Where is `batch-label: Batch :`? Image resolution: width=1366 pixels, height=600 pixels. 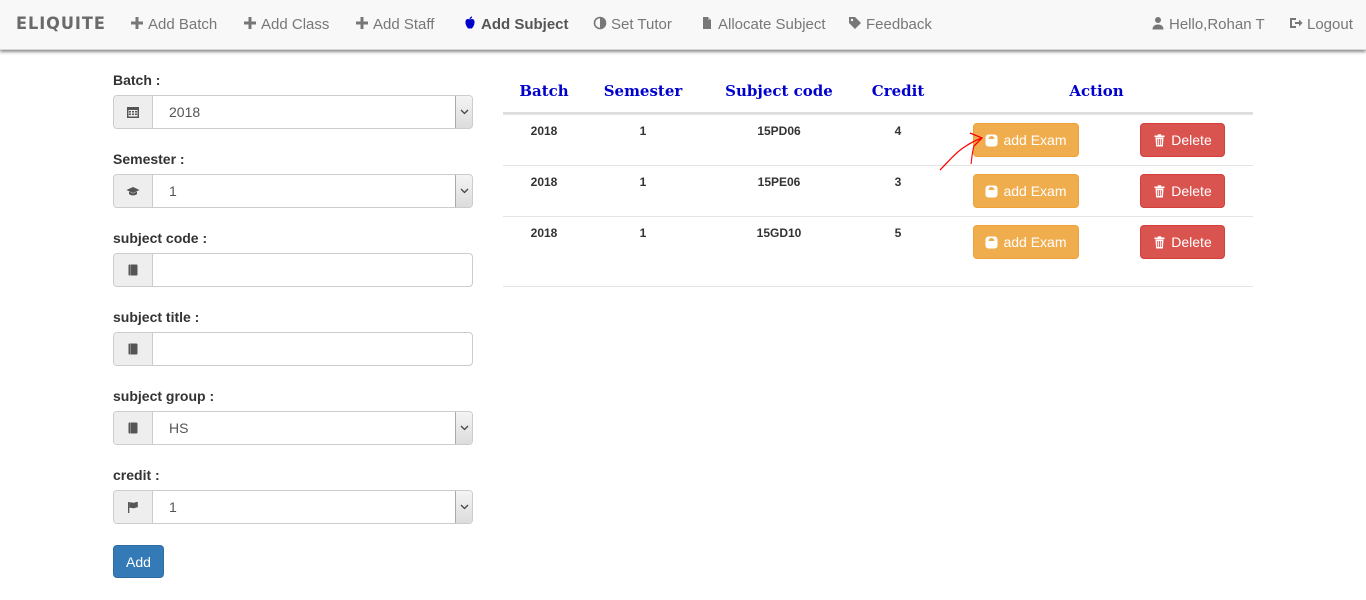
batch-label: Batch : is located at coordinates (137, 80).